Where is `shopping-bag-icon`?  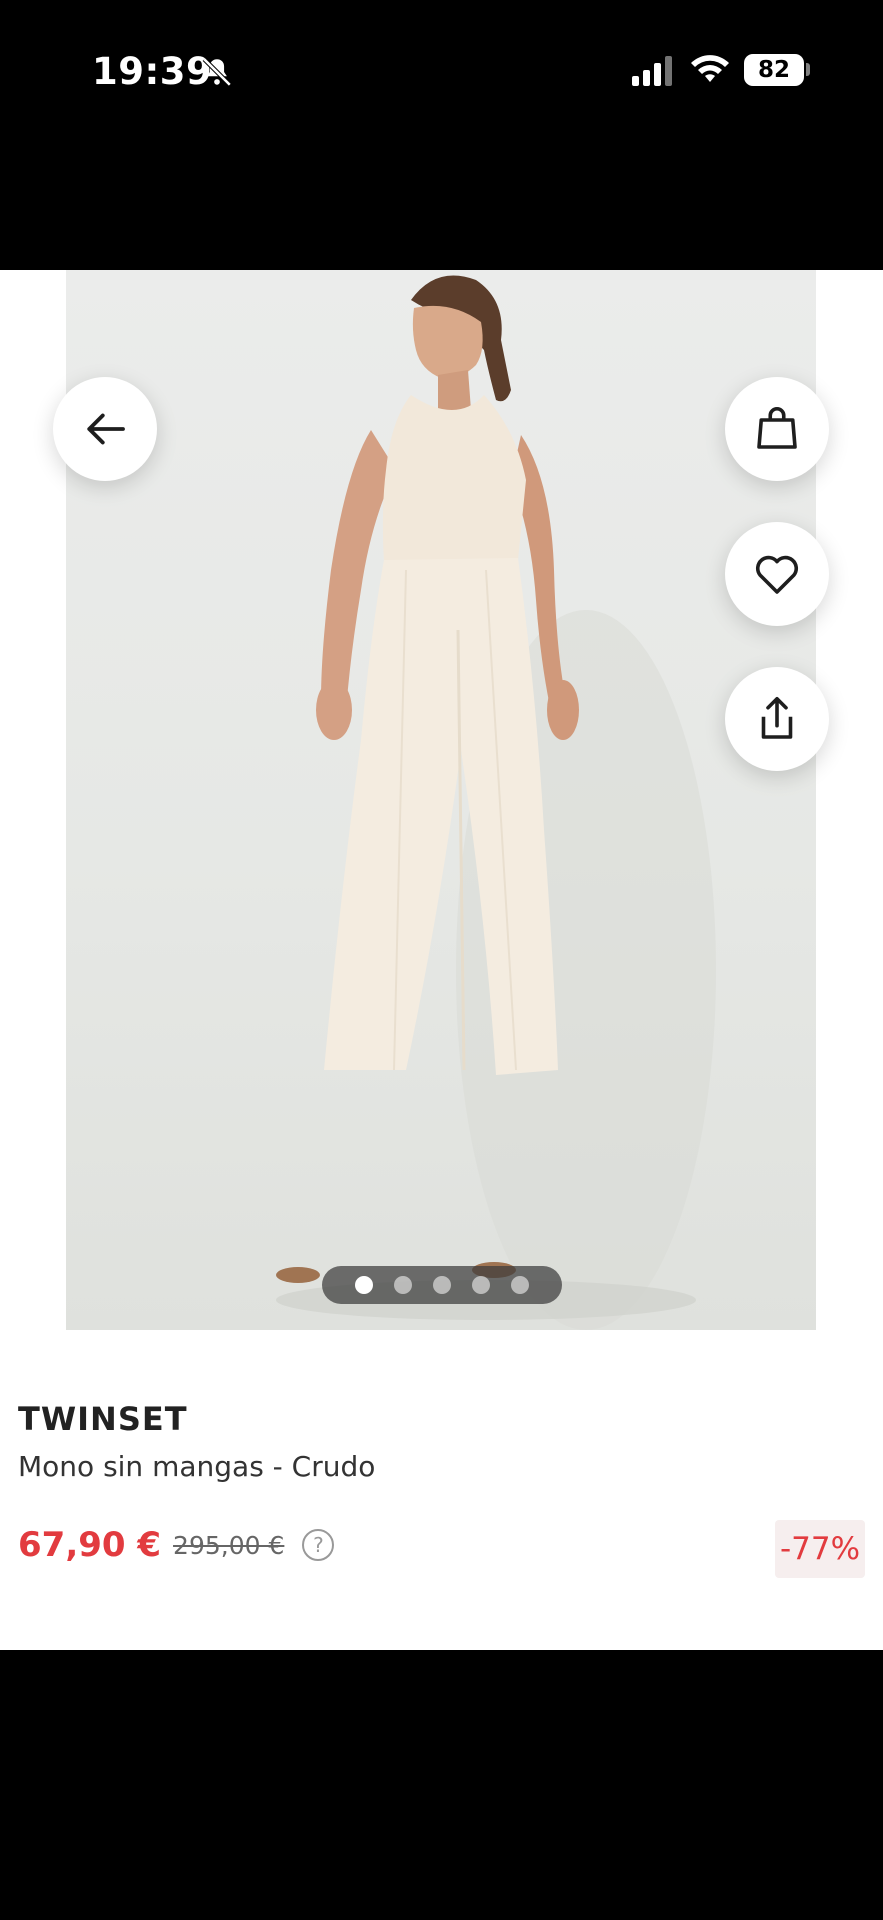 shopping-bag-icon is located at coordinates (777, 427).